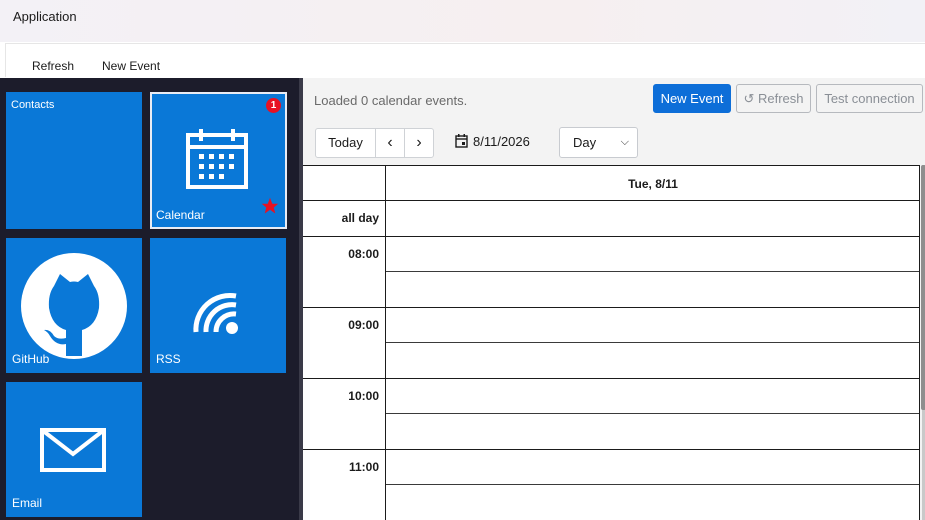  I want to click on window-title: Application, so click(45, 16).